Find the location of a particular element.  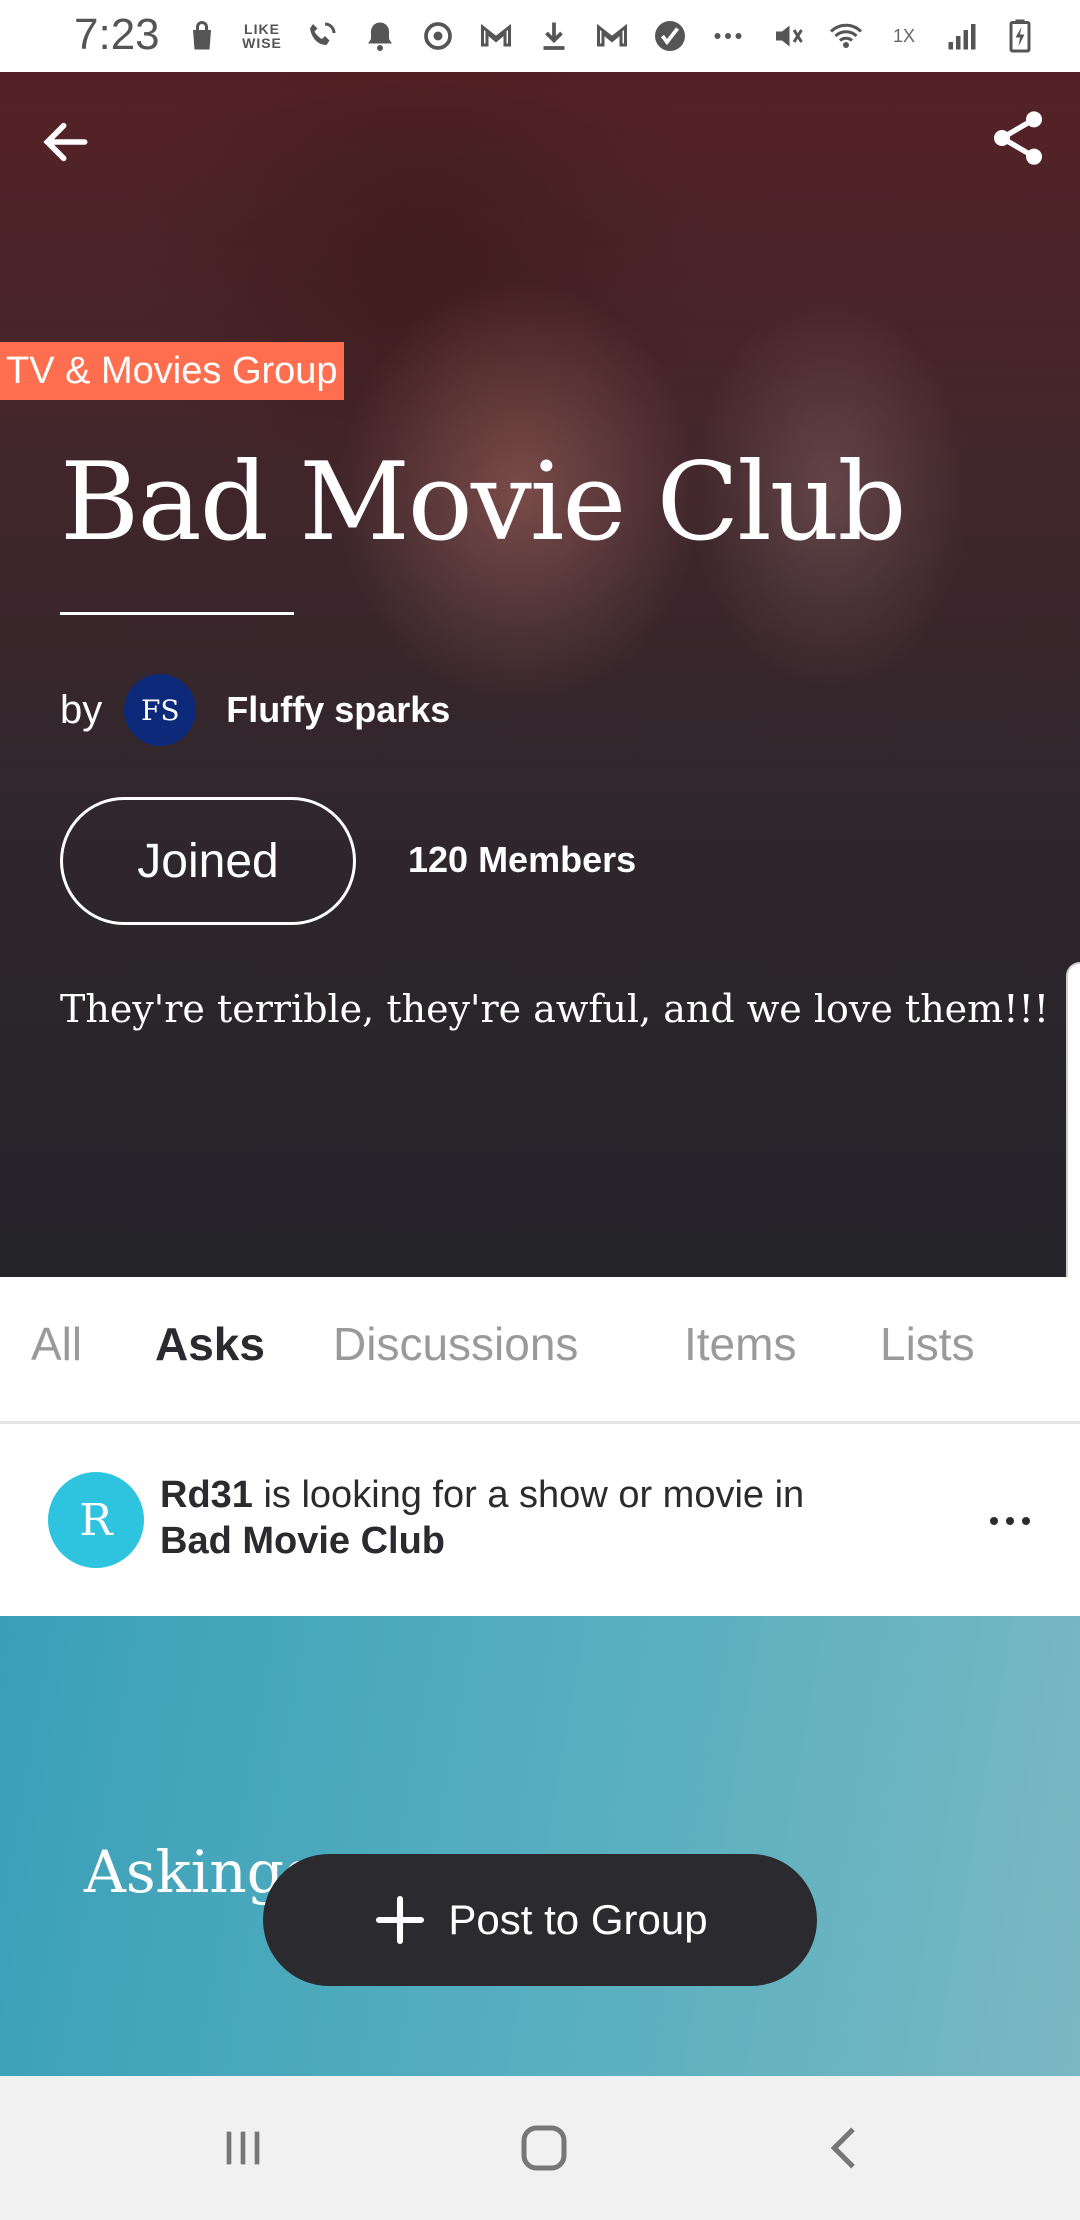

group-tabs: All Asks Discussions Items Lists is located at coordinates (540, 1350).